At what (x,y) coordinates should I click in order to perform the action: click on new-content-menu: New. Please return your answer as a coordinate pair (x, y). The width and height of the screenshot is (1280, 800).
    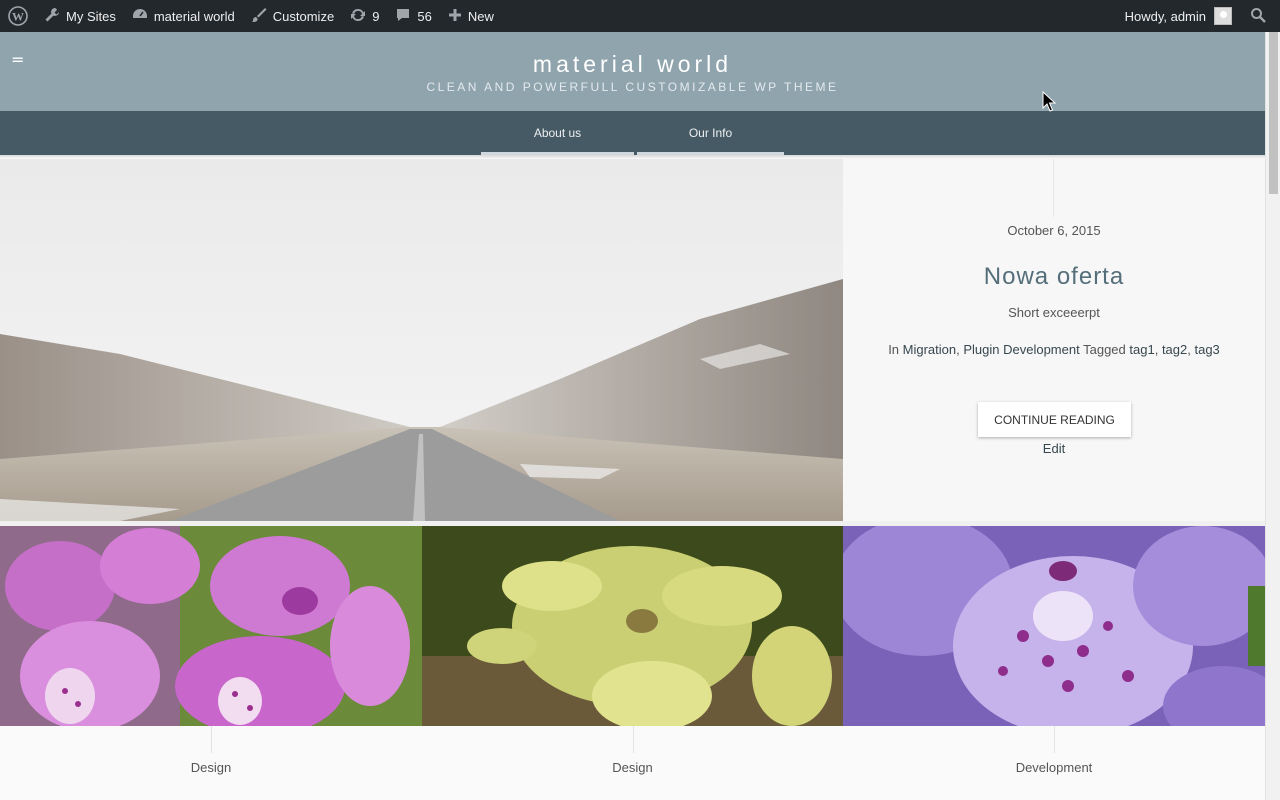
    Looking at the image, I should click on (471, 16).